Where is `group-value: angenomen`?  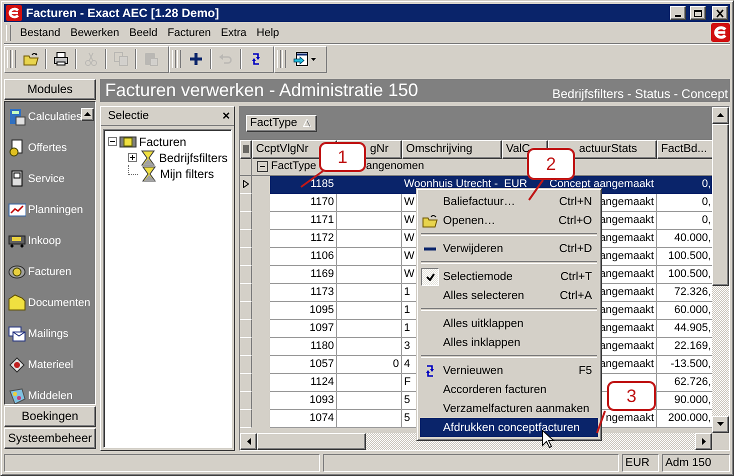
group-value: angenomen is located at coordinates (395, 166).